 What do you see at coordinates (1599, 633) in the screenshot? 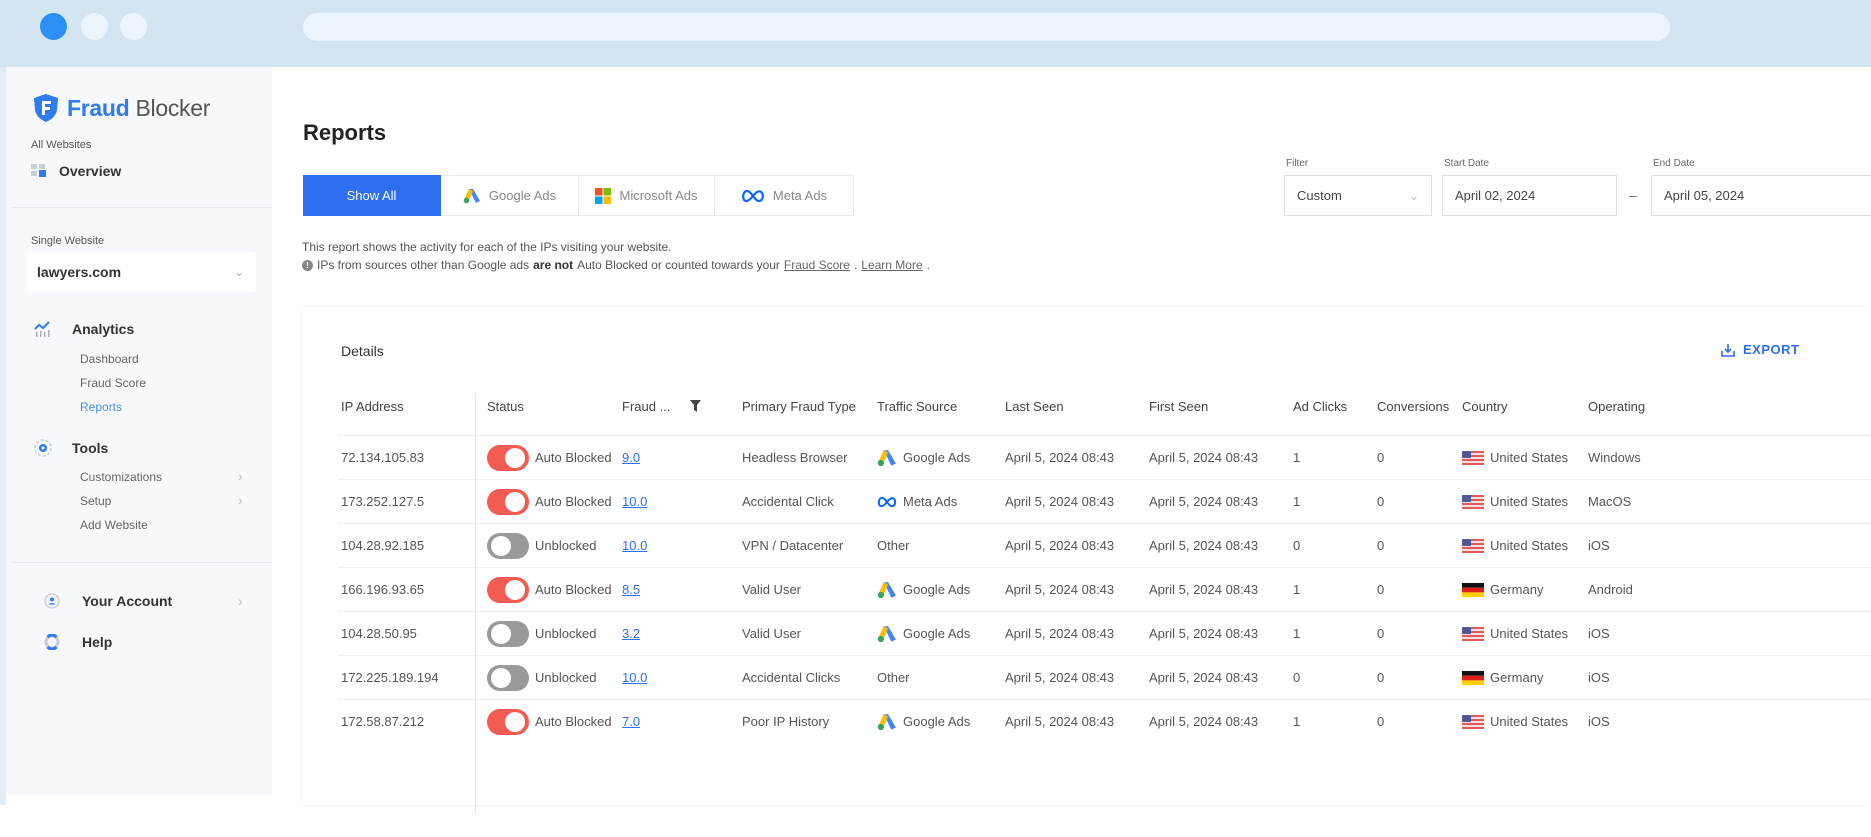
I see `operating-system: iOS` at bounding box center [1599, 633].